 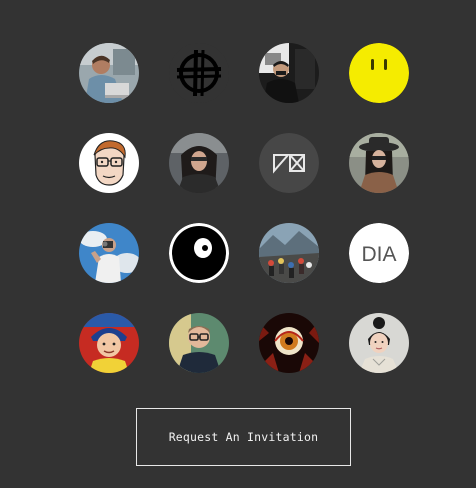 I want to click on avatar-geometric-logo, so click(x=289, y=163).